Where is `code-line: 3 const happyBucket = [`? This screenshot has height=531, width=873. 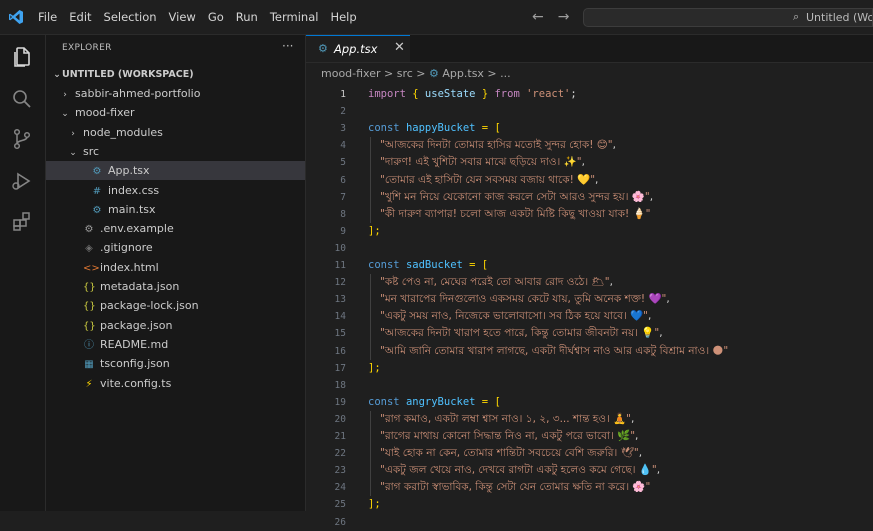
code-line: 3 const happyBucket = [ is located at coordinates (589, 128).